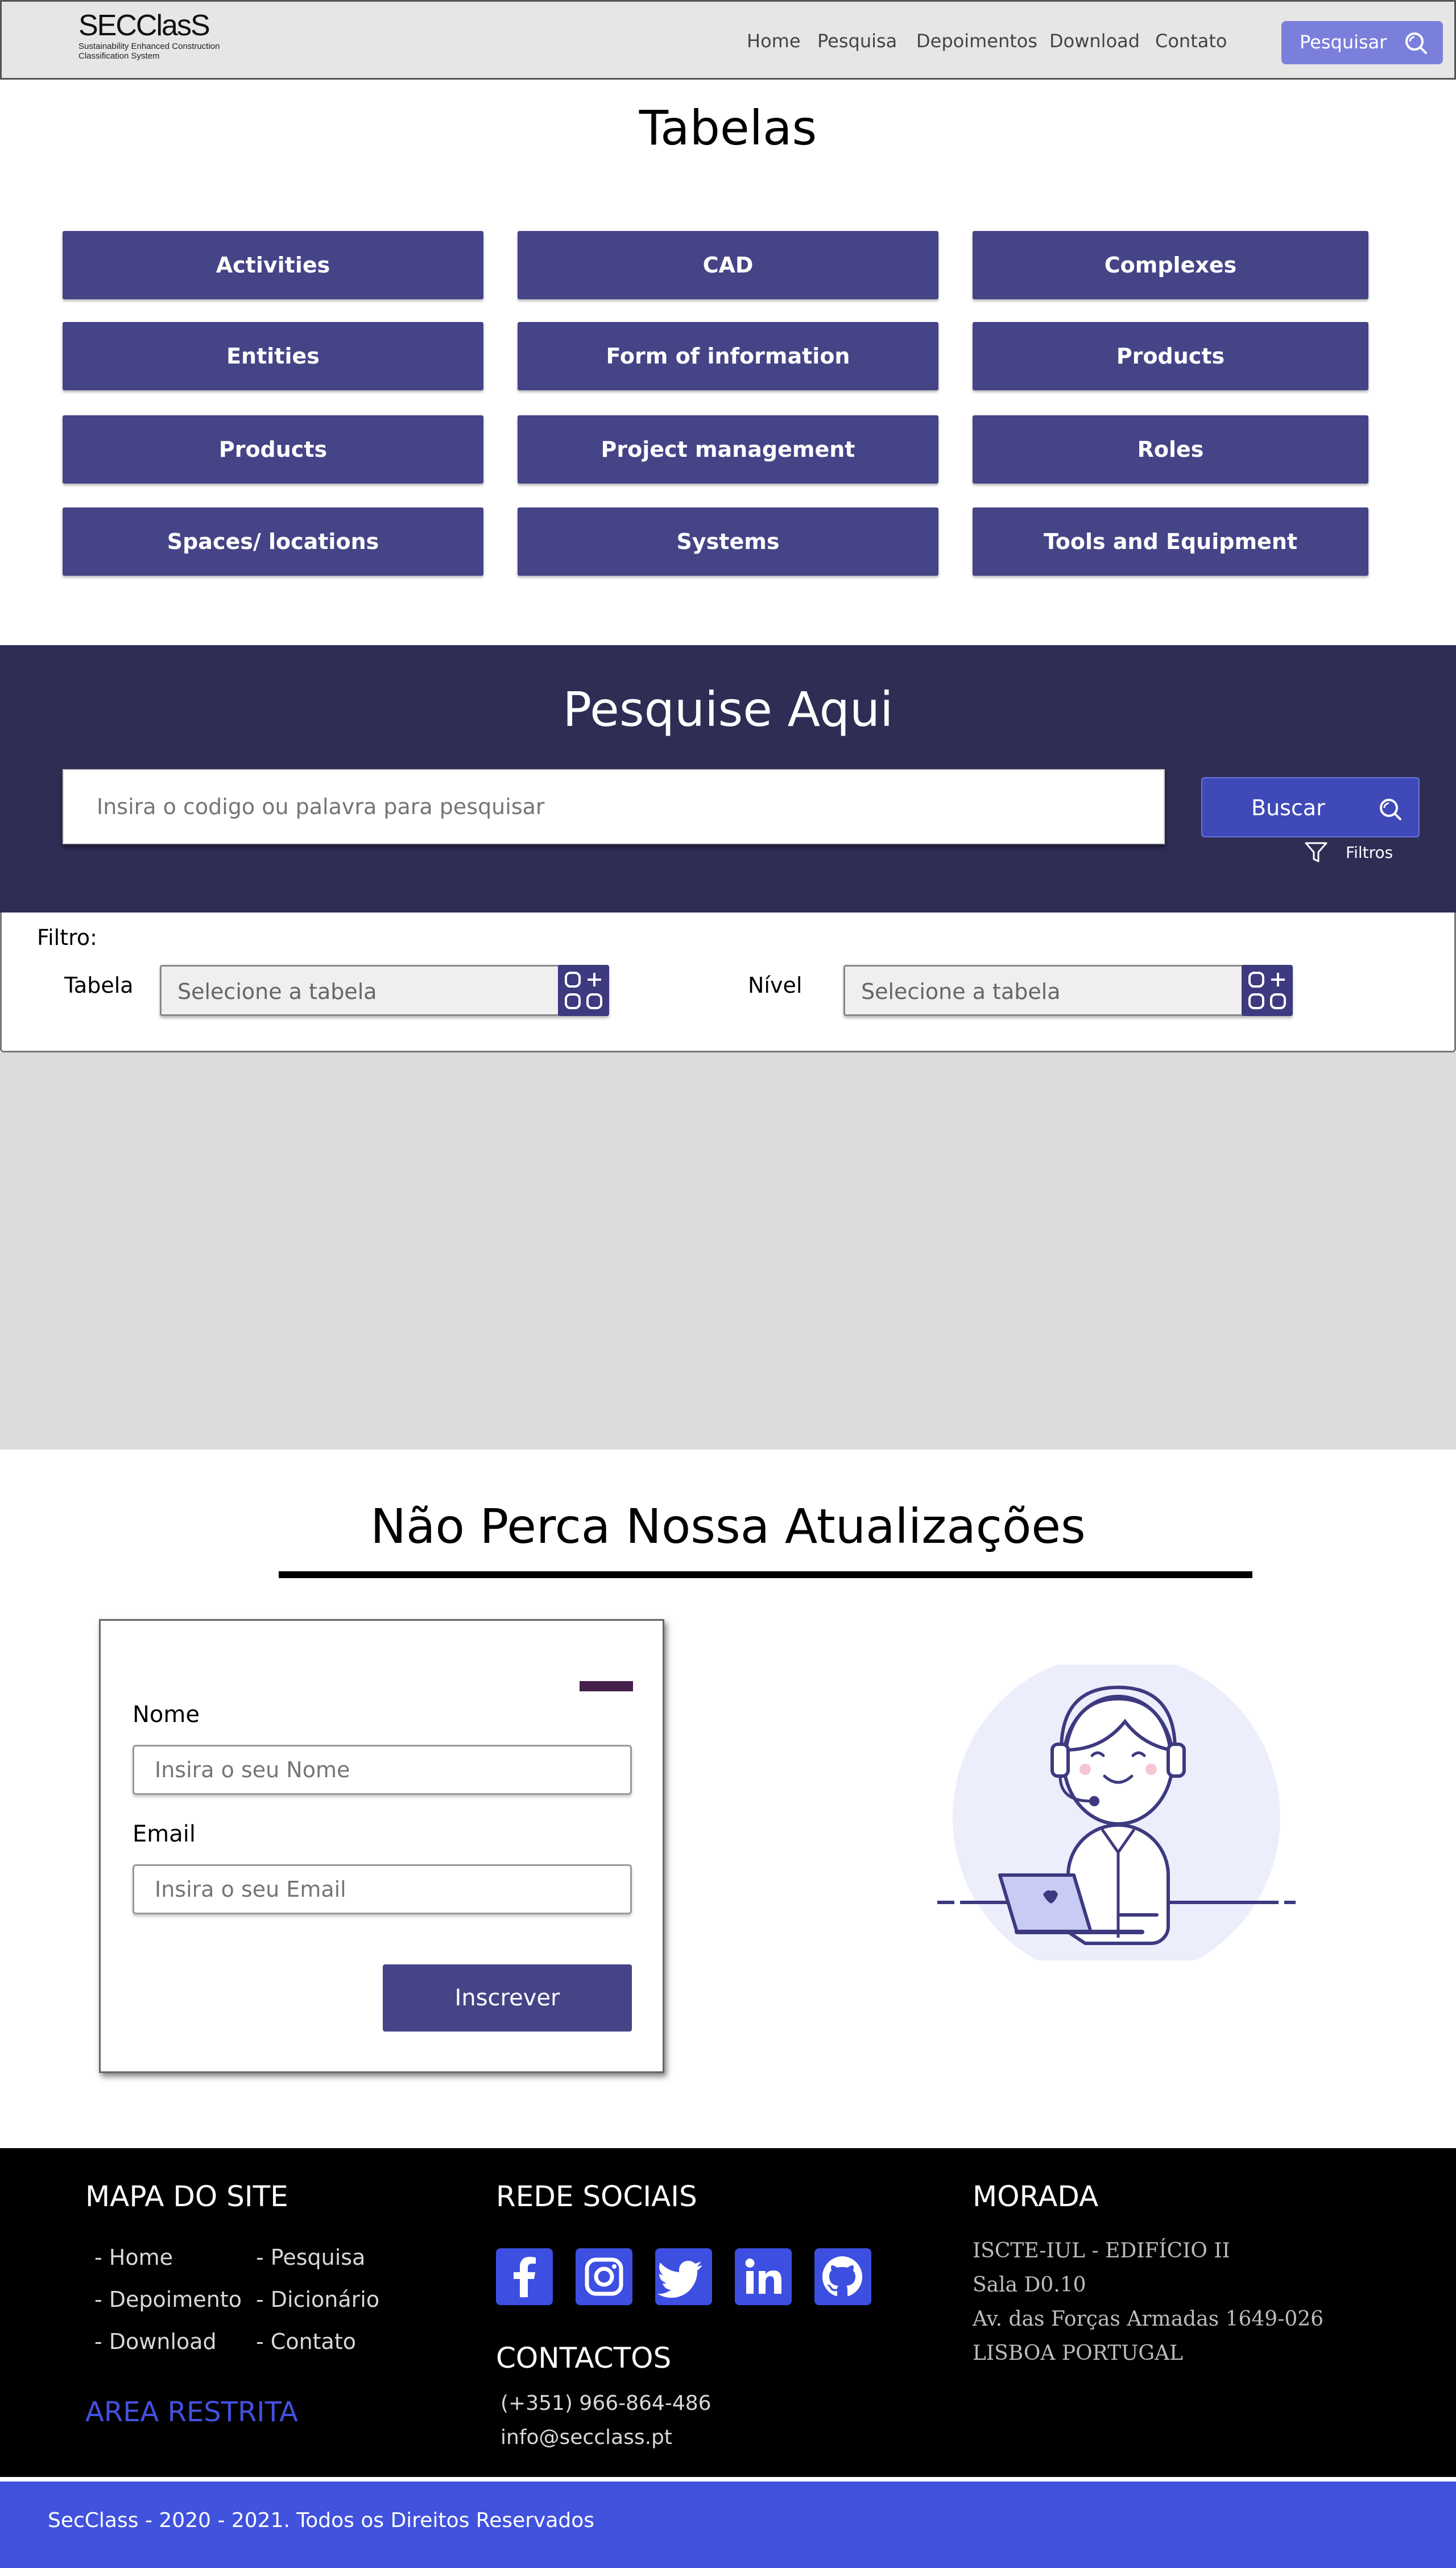  Describe the element at coordinates (317, 2299) in the screenshot. I see `footer-link-dicionario: - Dicionário` at that location.